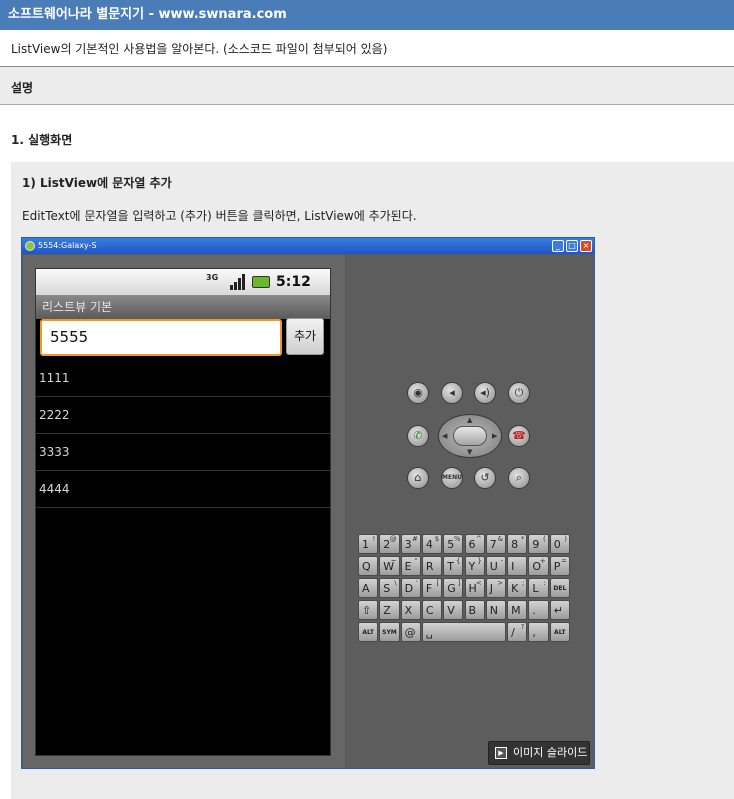 This screenshot has width=734, height=799. Describe the element at coordinates (42, 140) in the screenshot. I see `section-title: 1. 실행화면` at that location.